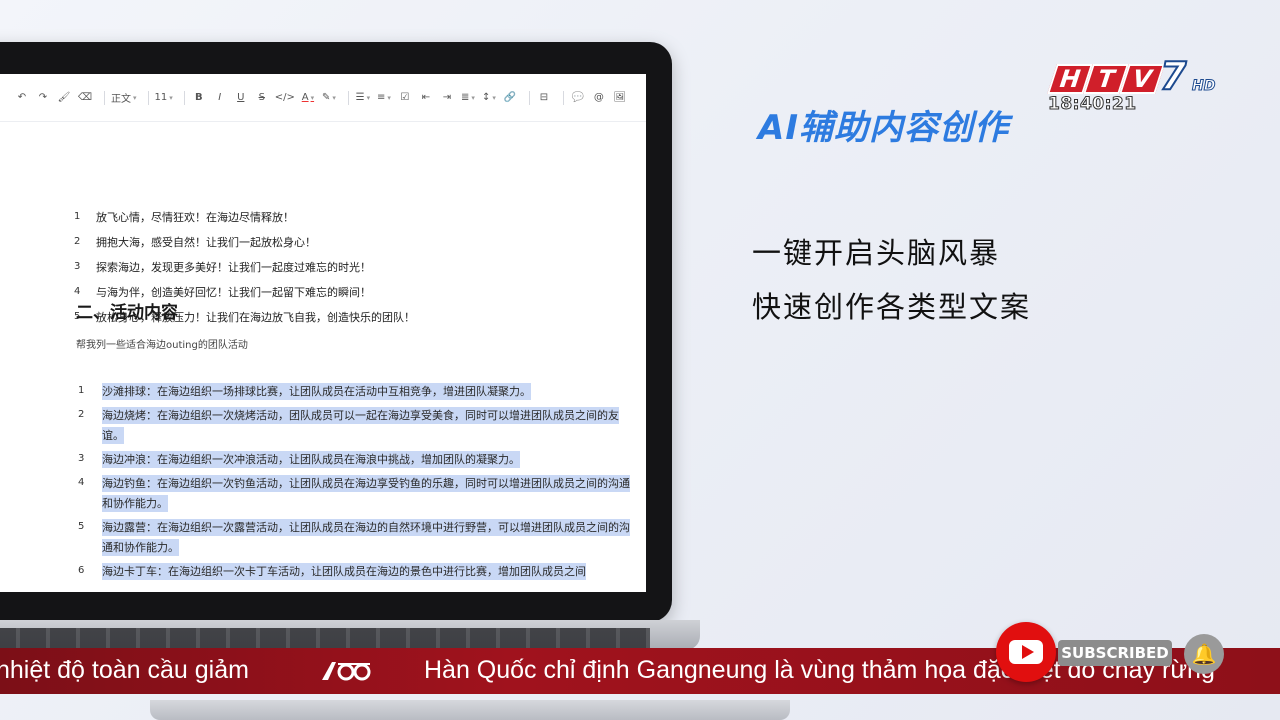 This screenshot has height=720, width=1280. Describe the element at coordinates (311, 459) in the screenshot. I see `list-item-text: 海边冲浪：在海边组织一次冲浪活动，让团队成员在海浪中挑战，增加团队的凝聚力。` at that location.